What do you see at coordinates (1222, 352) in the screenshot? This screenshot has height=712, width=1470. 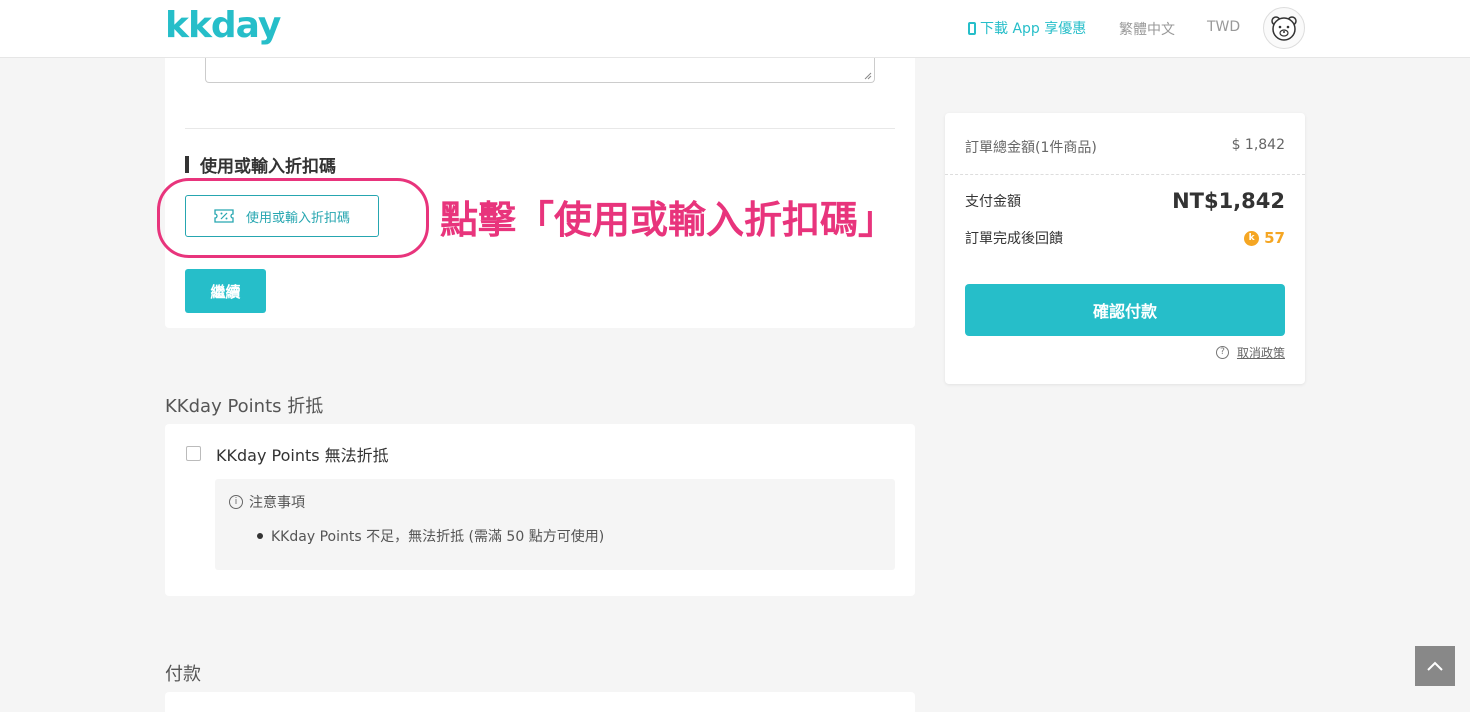 I see `question-icon: ?` at bounding box center [1222, 352].